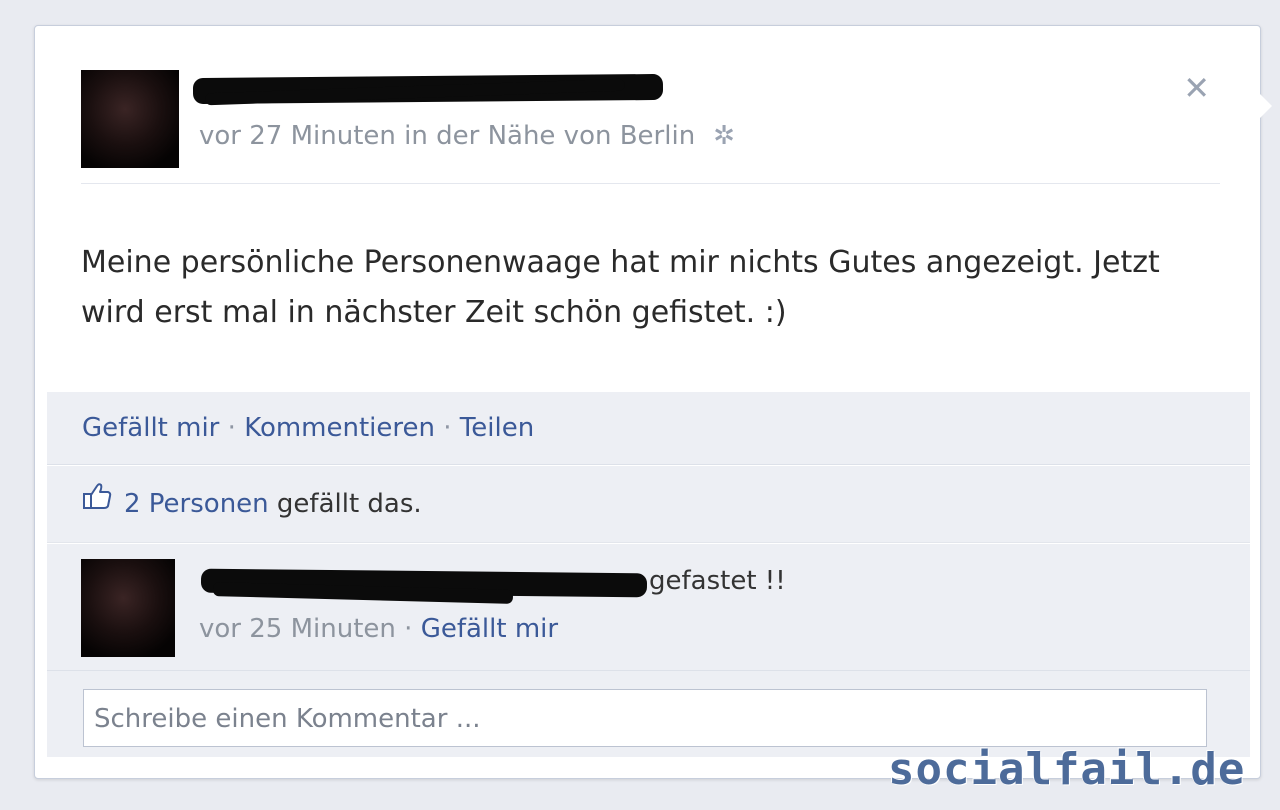 This screenshot has width=1280, height=810. I want to click on likes-text: gefällt das., so click(349, 504).